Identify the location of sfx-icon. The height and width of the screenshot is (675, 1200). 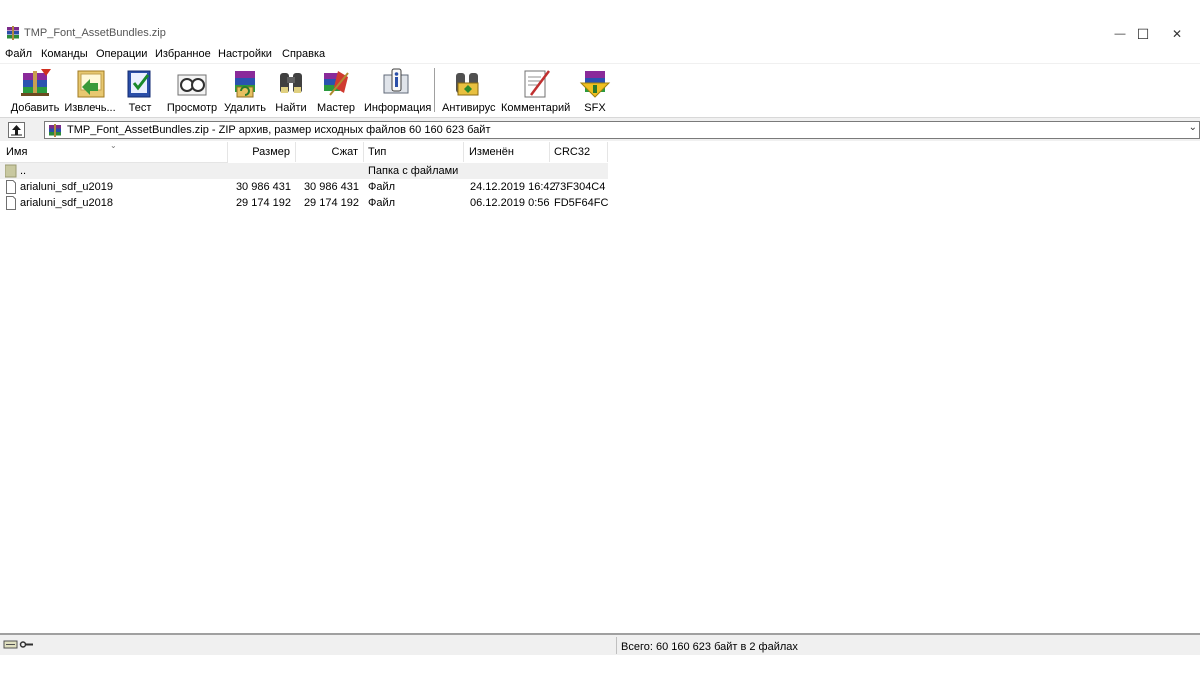
(595, 84).